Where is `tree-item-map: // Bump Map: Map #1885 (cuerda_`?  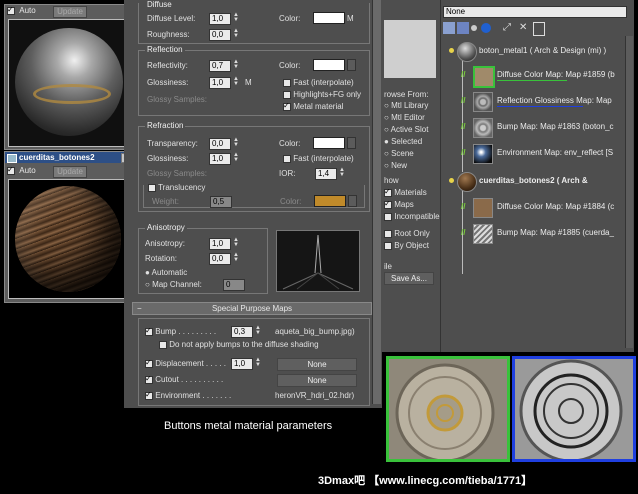
tree-item-map: // Bump Map: Map #1885 (cuerda_ is located at coordinates (539, 234).